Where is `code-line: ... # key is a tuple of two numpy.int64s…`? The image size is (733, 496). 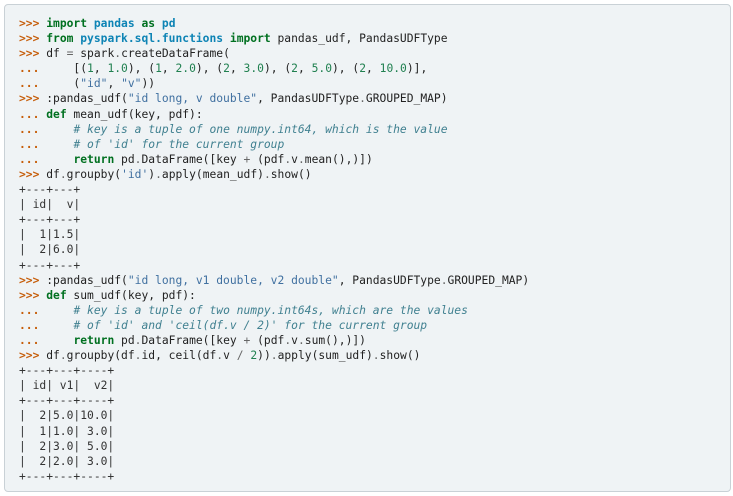 code-line: ... # key is a tuple of two numpy.int64s… is located at coordinates (374, 310).